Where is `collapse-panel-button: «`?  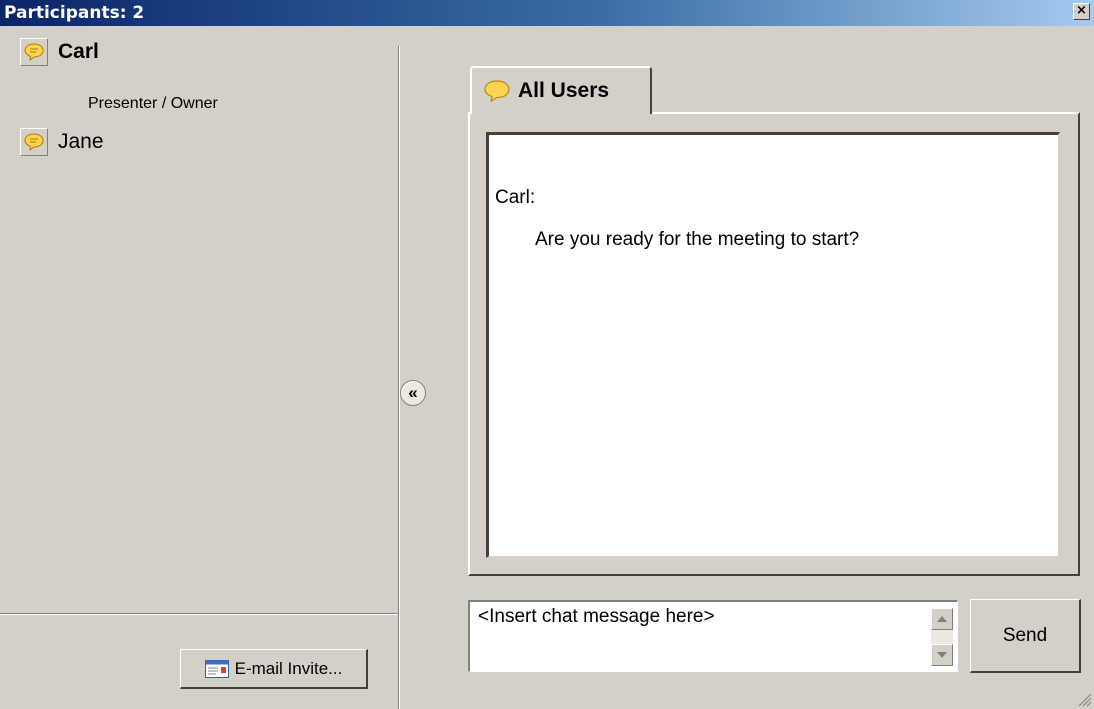
collapse-panel-button: « is located at coordinates (413, 393).